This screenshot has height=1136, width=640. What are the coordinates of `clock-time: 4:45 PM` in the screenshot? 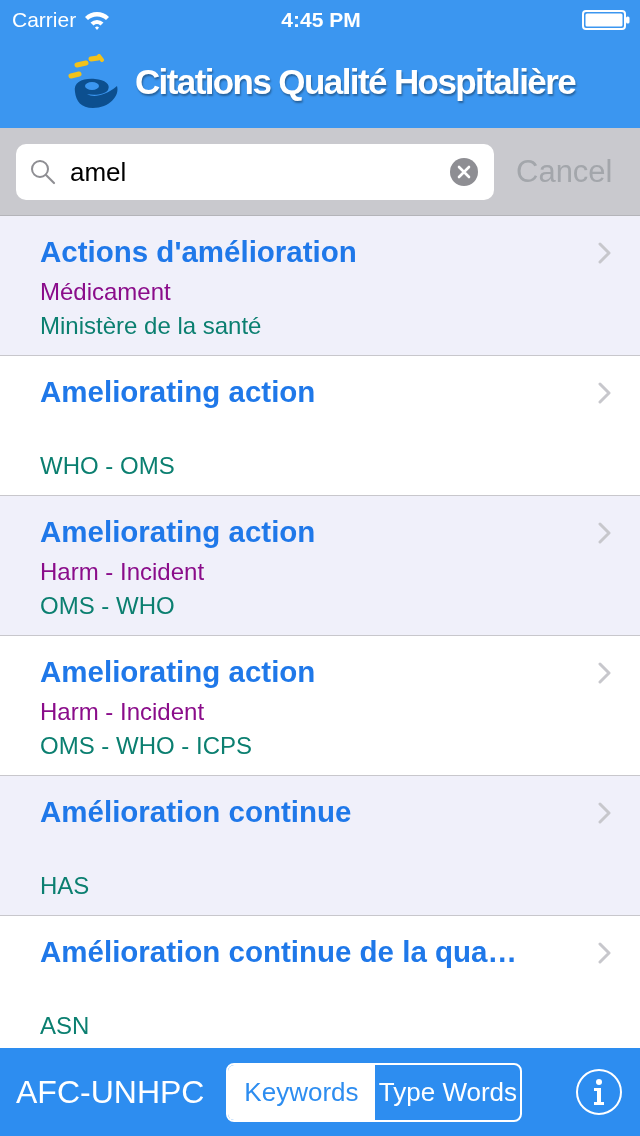 It's located at (321, 20).